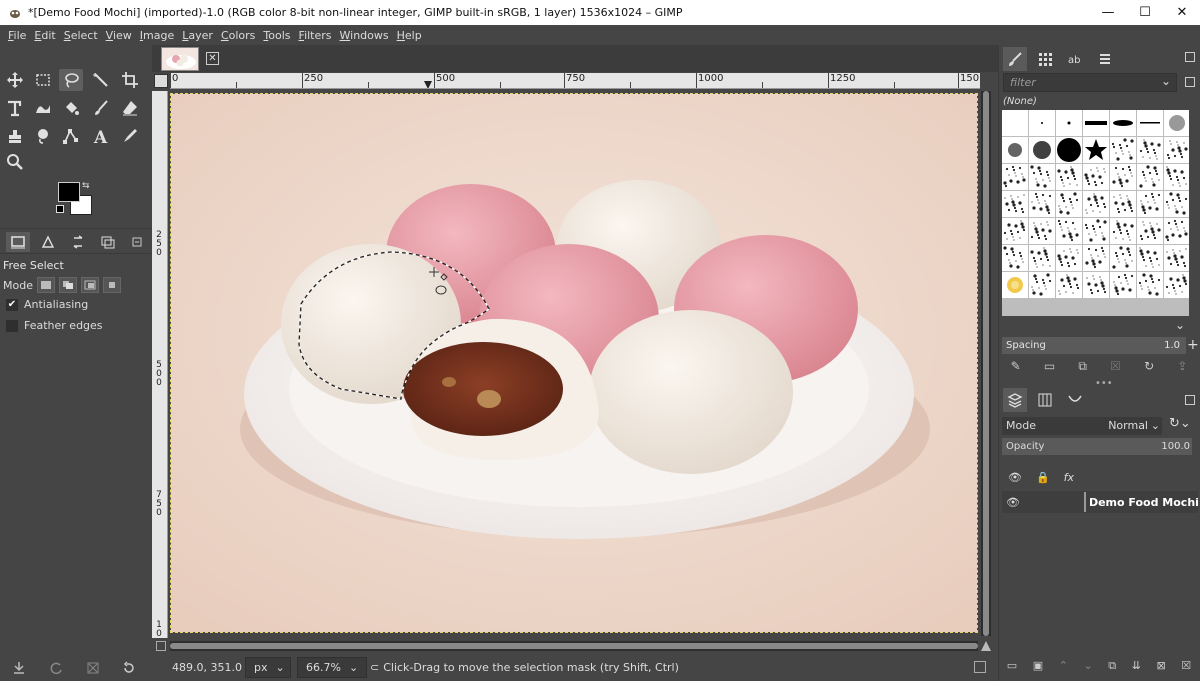  What do you see at coordinates (276, 35) in the screenshot?
I see `menu-tools: Tools` at bounding box center [276, 35].